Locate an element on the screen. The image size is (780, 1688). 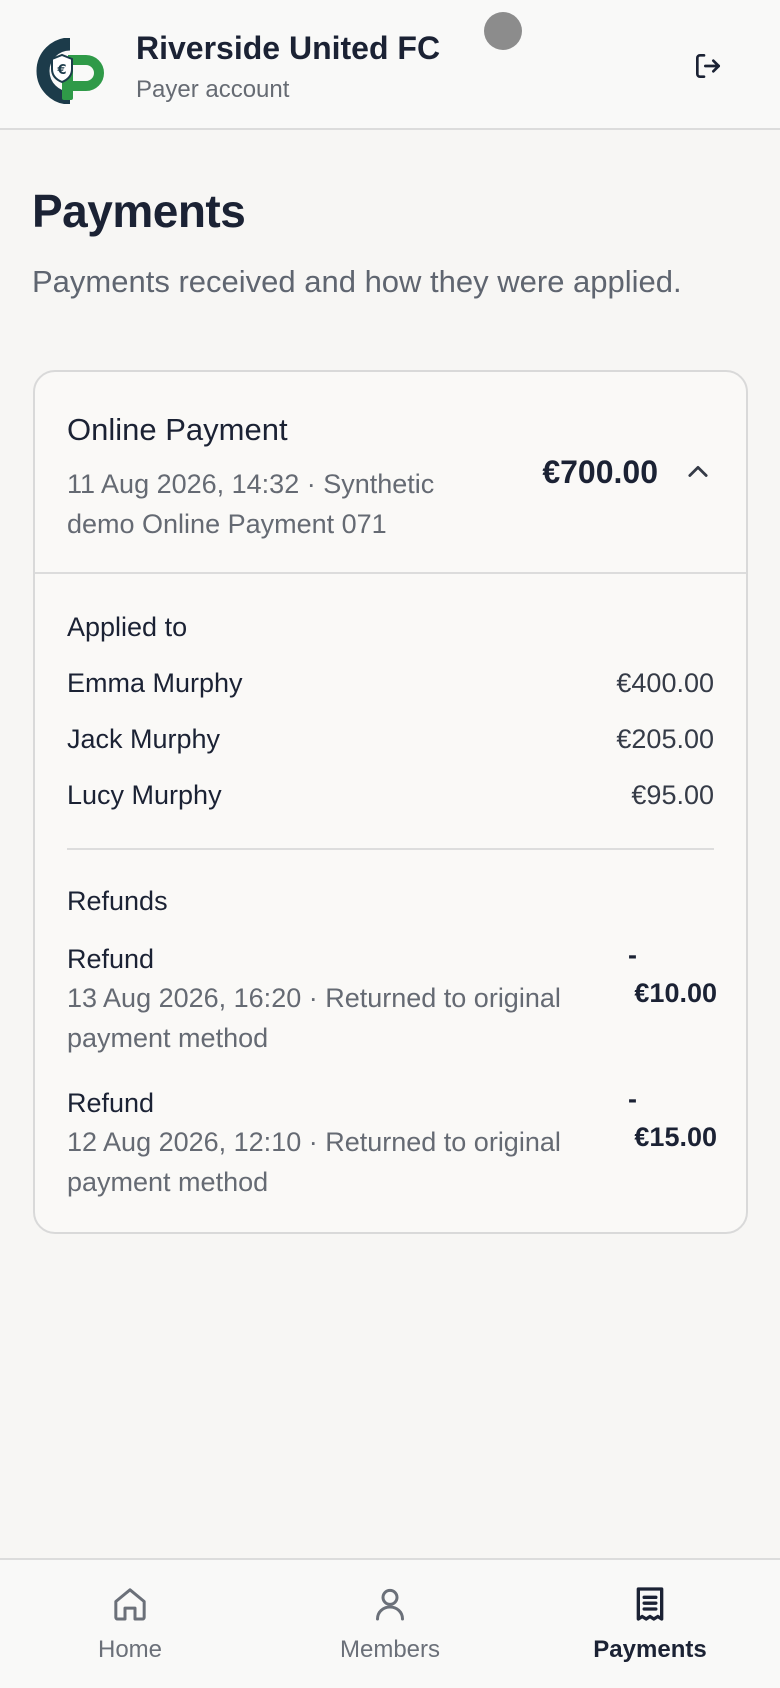
payment-amount: €700.00 is located at coordinates (600, 472).